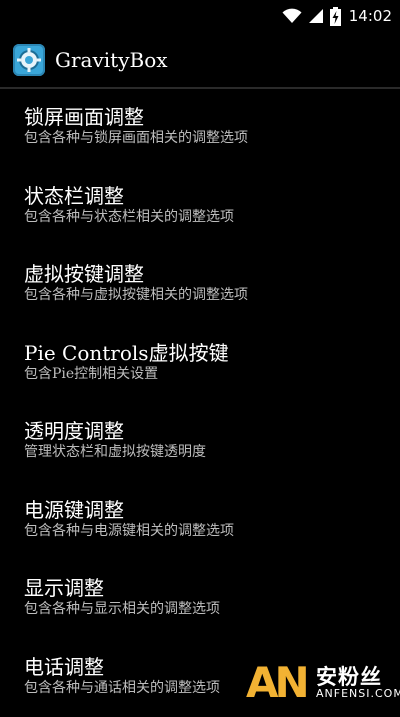 The image size is (400, 717). I want to click on status-bar: 14:02, so click(200, 16).